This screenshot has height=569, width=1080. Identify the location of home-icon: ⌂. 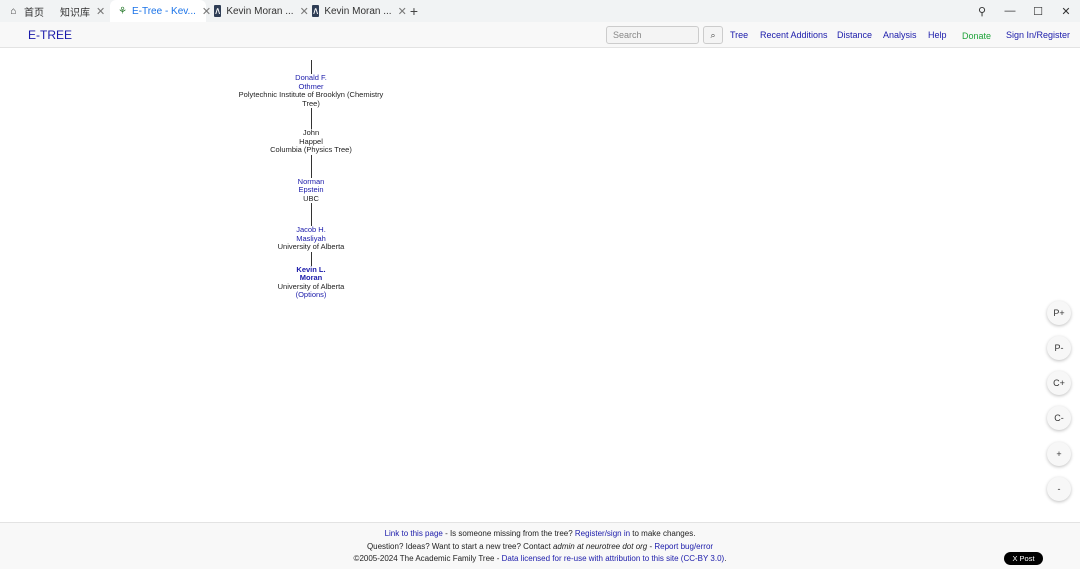
(13, 11).